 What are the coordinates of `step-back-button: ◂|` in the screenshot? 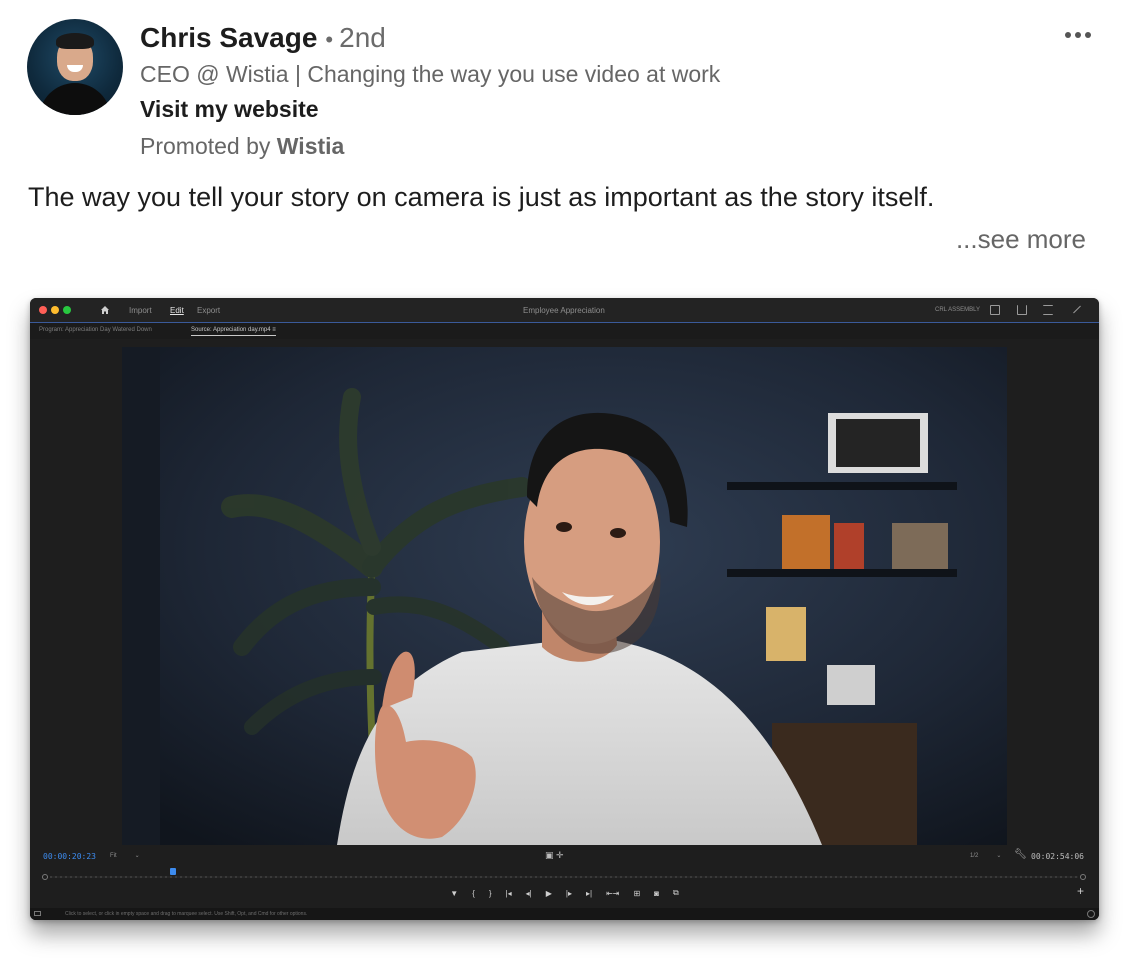 It's located at (529, 893).